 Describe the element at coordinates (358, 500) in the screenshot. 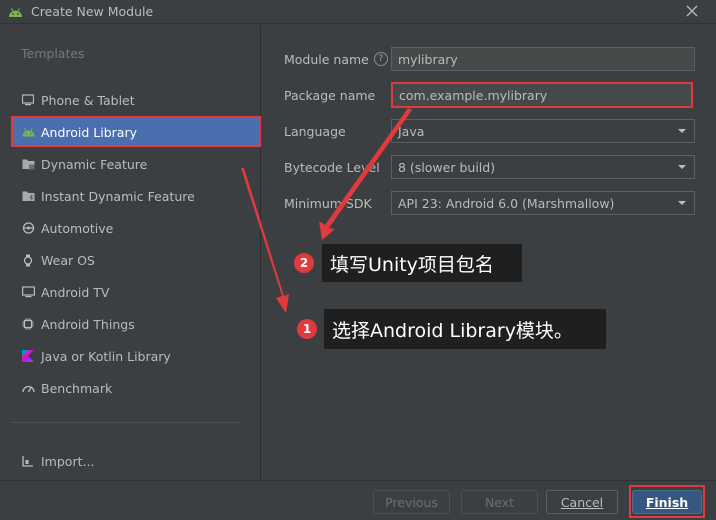

I see `button-bar: Previous Next Cancel Finish` at that location.